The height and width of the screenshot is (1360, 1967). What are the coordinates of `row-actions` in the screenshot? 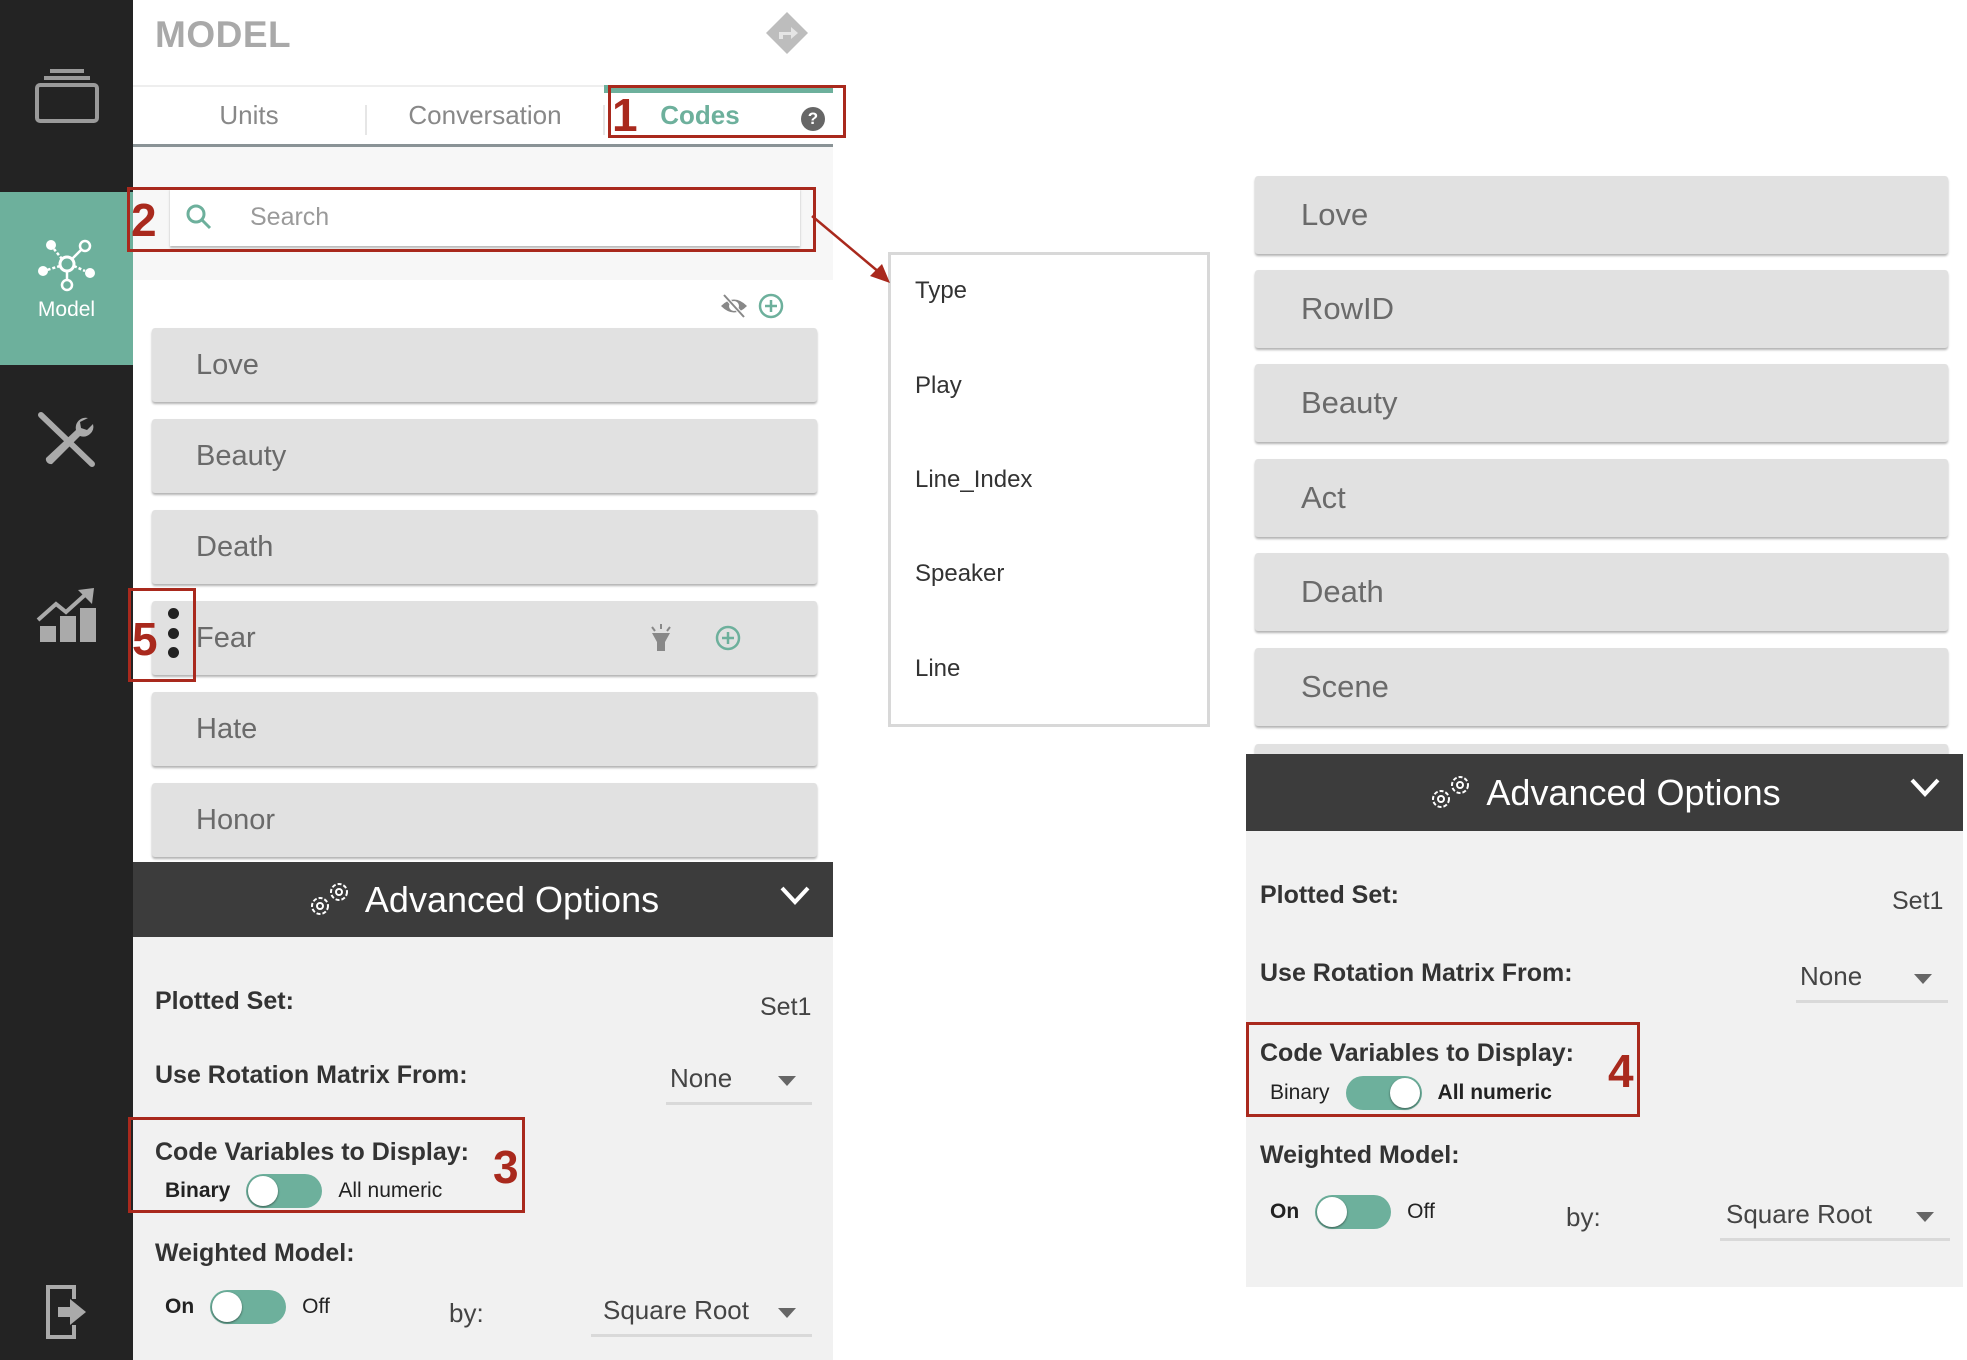 It's located at (695, 638).